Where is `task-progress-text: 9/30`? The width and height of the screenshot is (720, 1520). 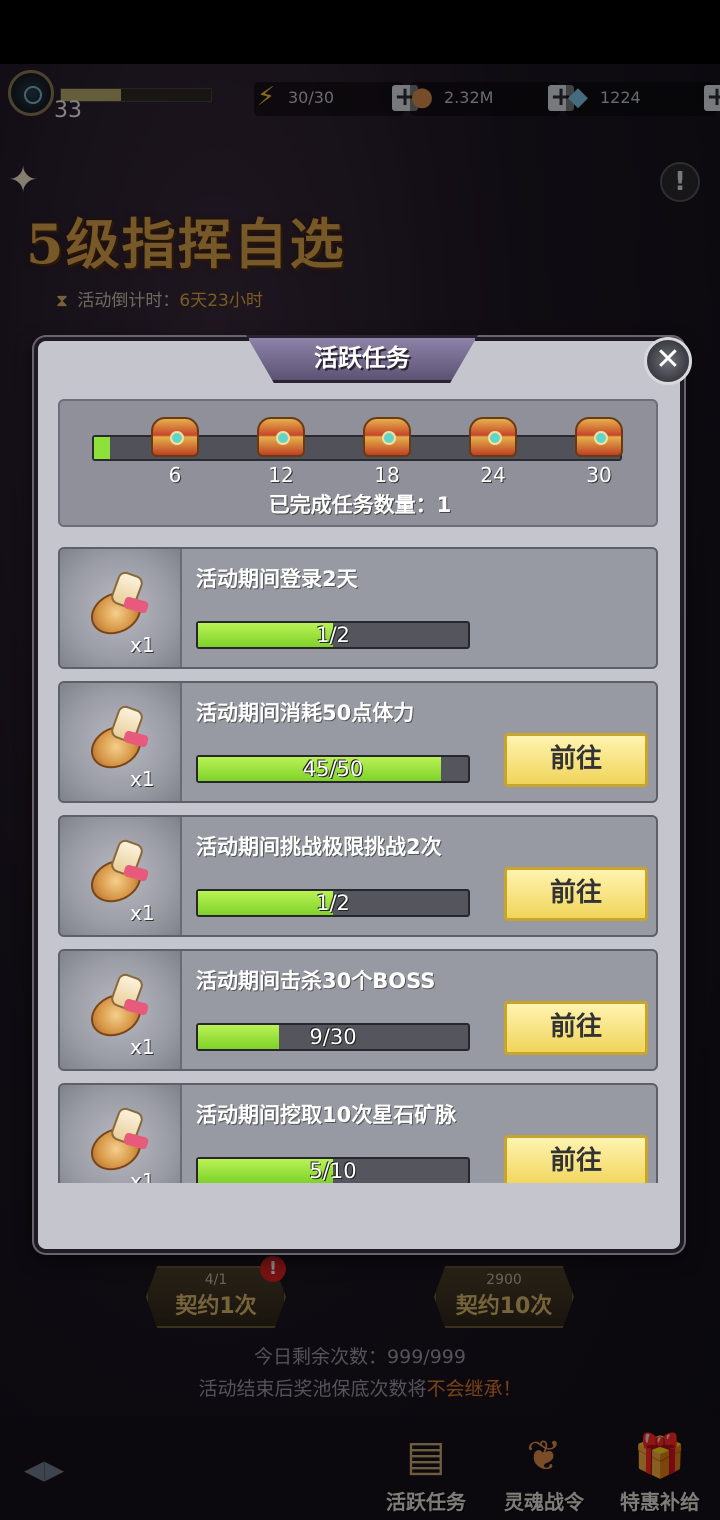
task-progress-text: 9/30 is located at coordinates (333, 1037).